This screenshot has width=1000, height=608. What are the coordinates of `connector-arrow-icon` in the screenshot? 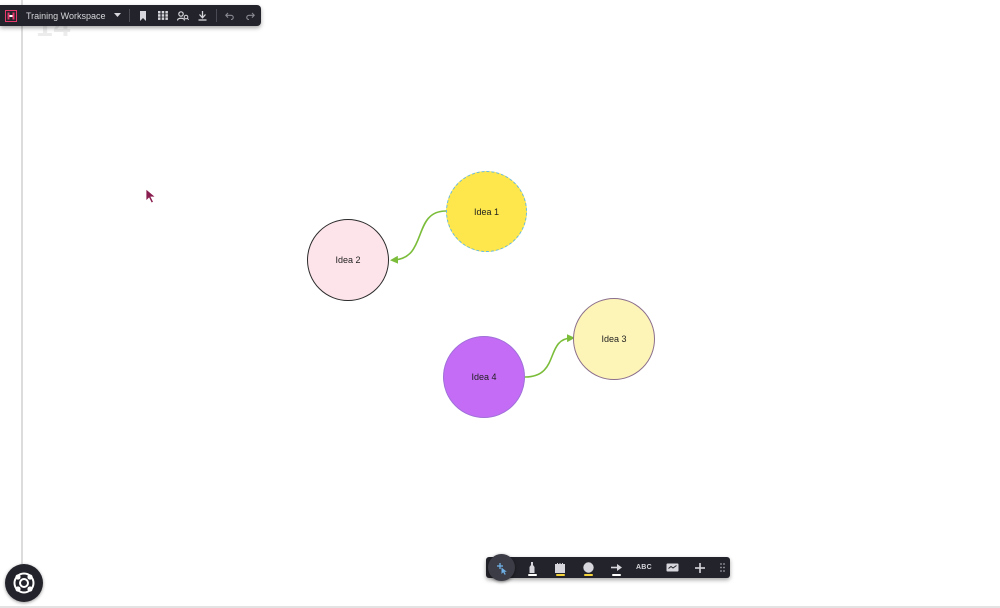 It's located at (616, 567).